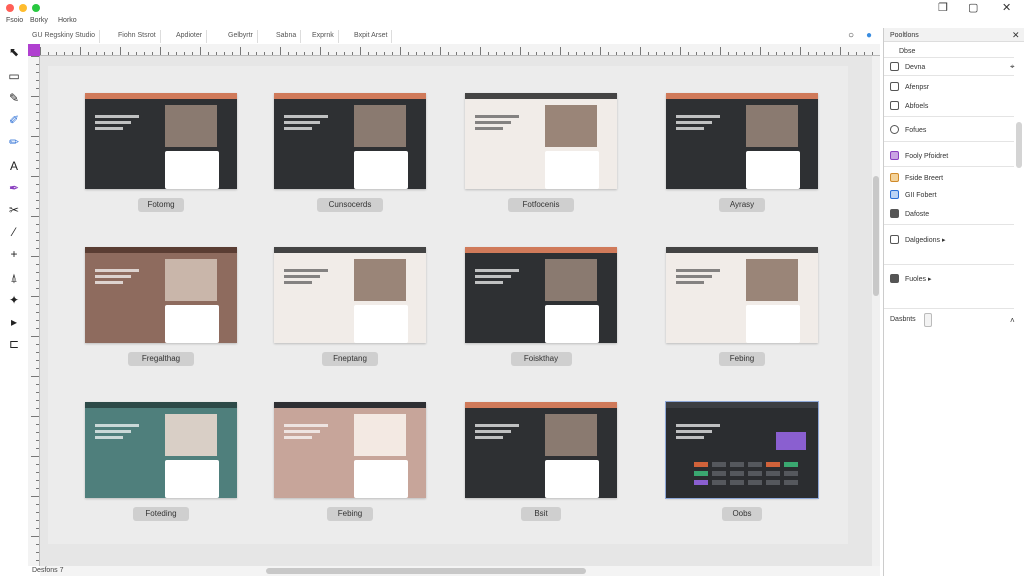  Describe the element at coordinates (137, 36) in the screenshot. I see `tab: Fiohn Stsrot` at that location.